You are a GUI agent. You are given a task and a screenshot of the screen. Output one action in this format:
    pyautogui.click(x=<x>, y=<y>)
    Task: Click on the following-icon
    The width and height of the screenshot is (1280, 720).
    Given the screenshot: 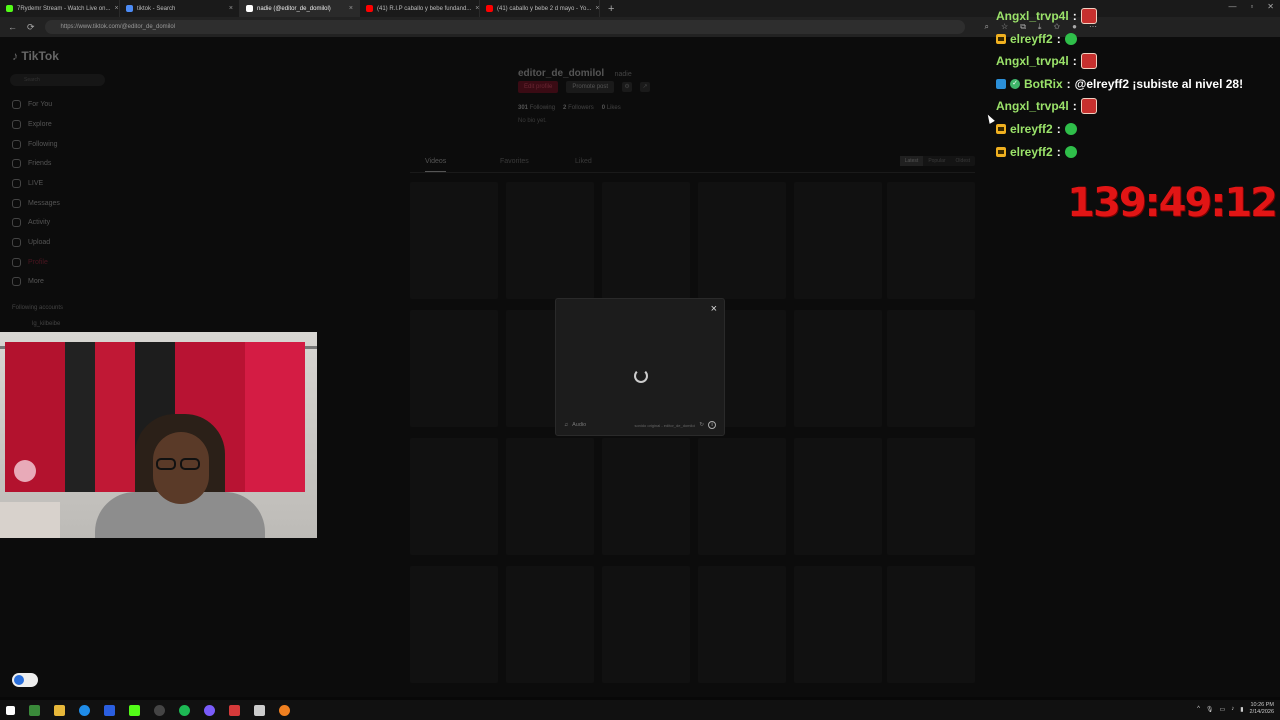 What is the action you would take?
    pyautogui.click(x=16, y=144)
    